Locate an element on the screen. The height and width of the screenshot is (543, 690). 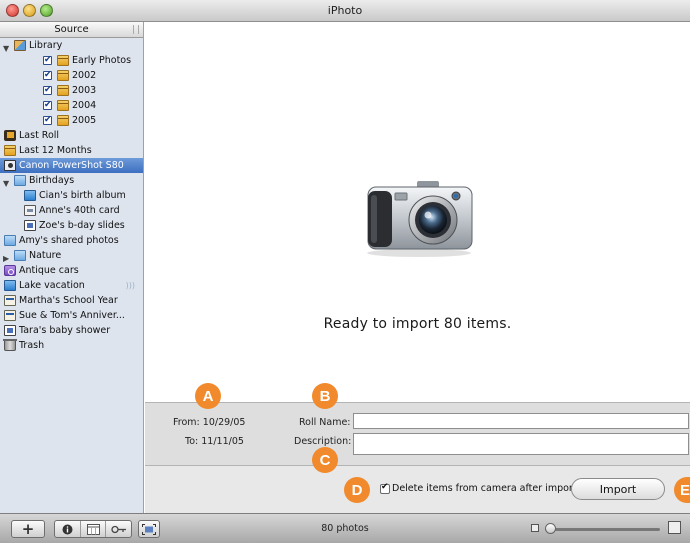
source-item: Antique cars is located at coordinates (71, 270).